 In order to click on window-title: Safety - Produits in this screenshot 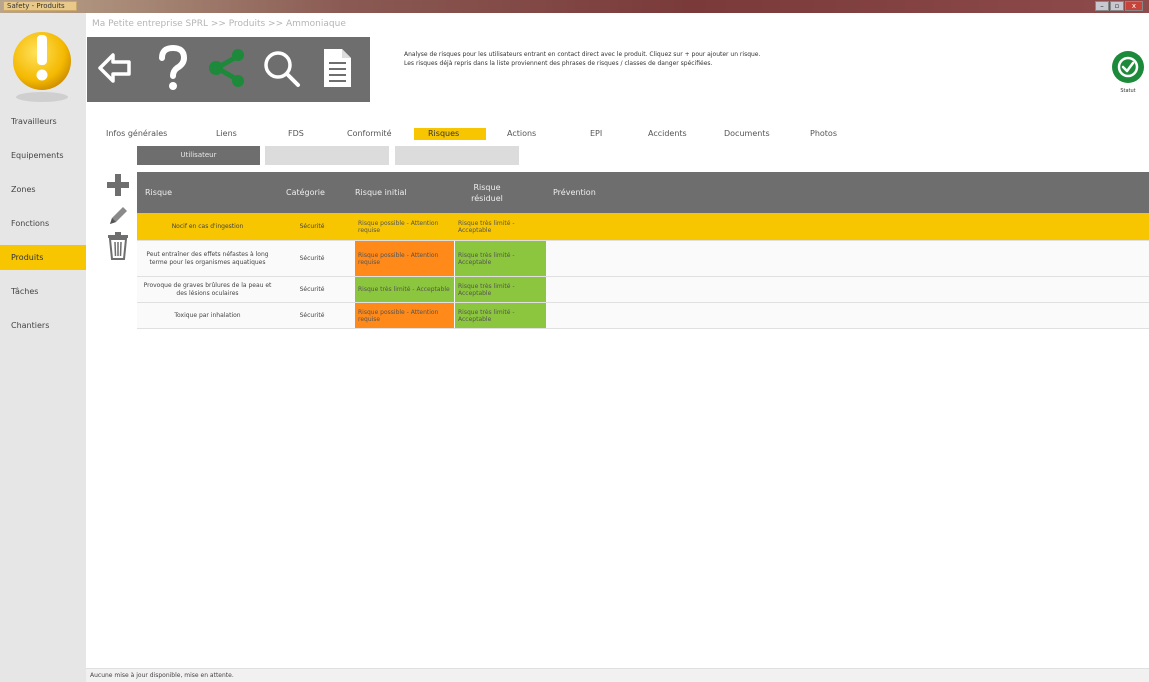, I will do `click(40, 6)`.